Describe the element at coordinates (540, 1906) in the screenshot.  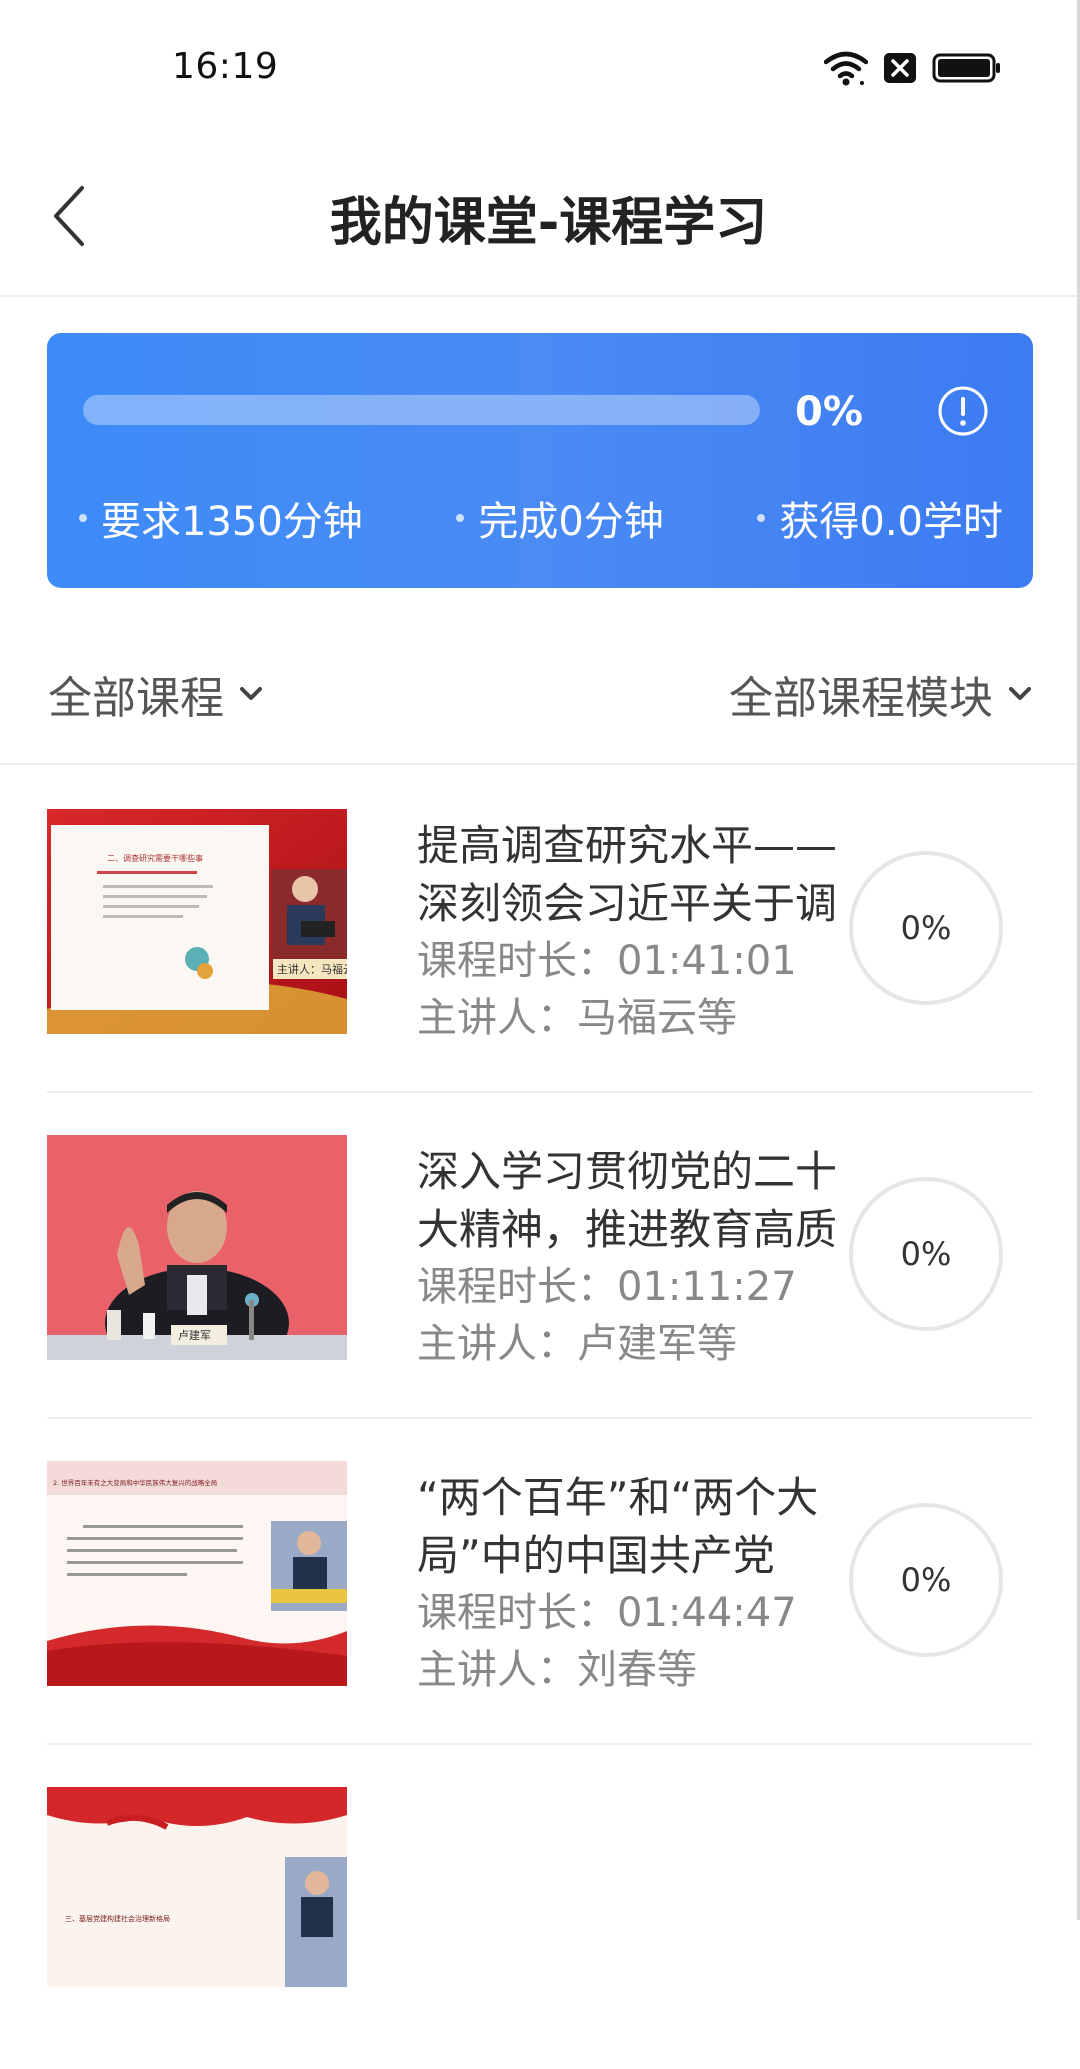
I see `course-item: 三、基层党建构建社会治理新格局` at that location.